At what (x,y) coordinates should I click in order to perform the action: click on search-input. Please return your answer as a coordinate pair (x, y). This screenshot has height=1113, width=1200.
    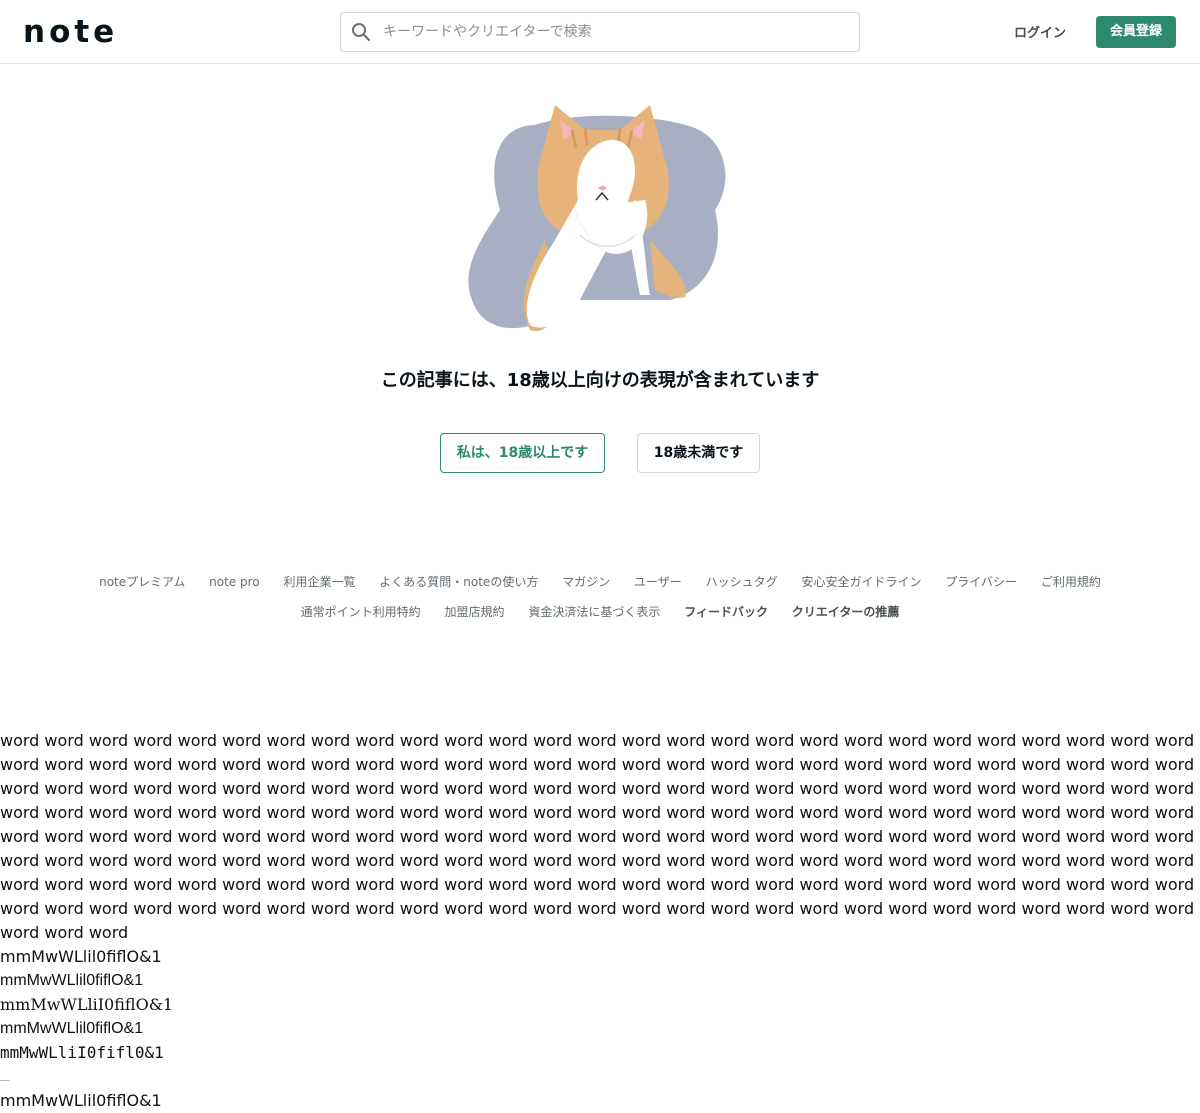
    Looking at the image, I should click on (620, 32).